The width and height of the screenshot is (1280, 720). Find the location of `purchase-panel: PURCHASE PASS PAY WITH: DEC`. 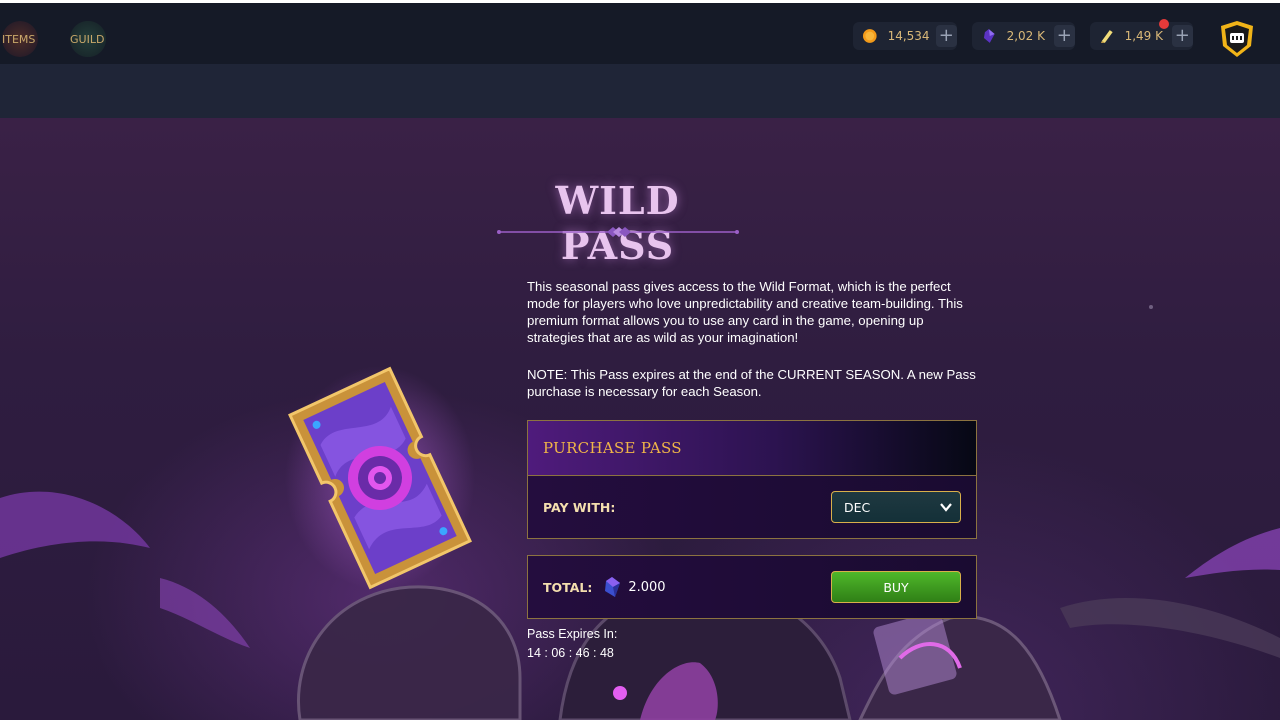

purchase-panel: PURCHASE PASS PAY WITH: DEC is located at coordinates (752, 479).